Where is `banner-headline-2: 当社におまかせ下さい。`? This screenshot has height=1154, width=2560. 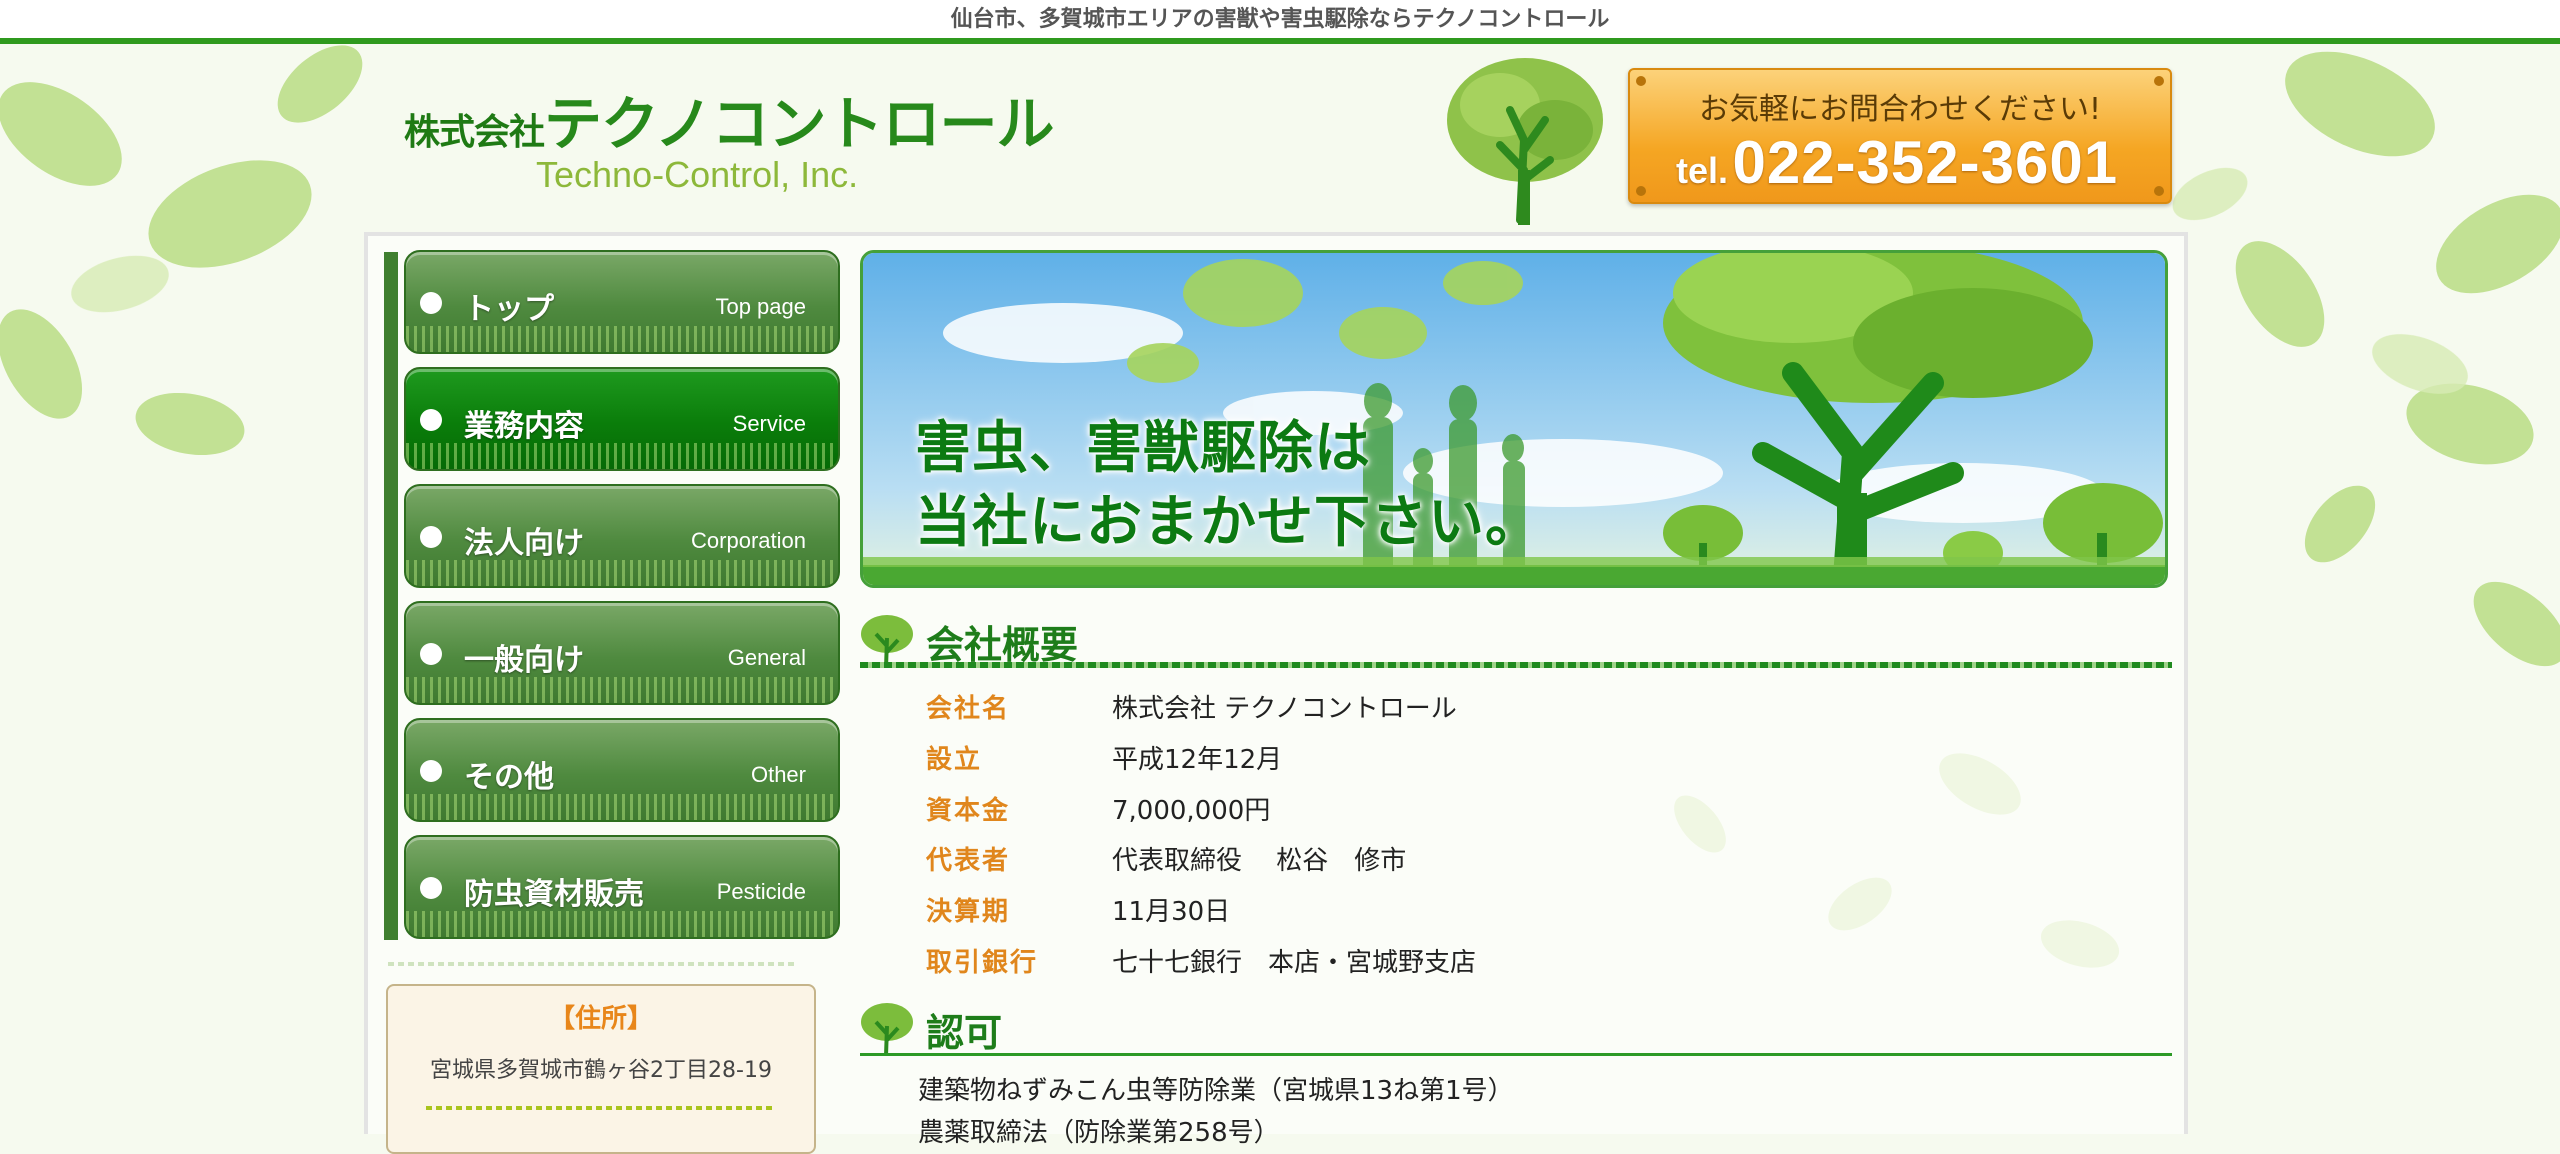 banner-headline-2: 当社におまかせ下さい。 is located at coordinates (1228, 522).